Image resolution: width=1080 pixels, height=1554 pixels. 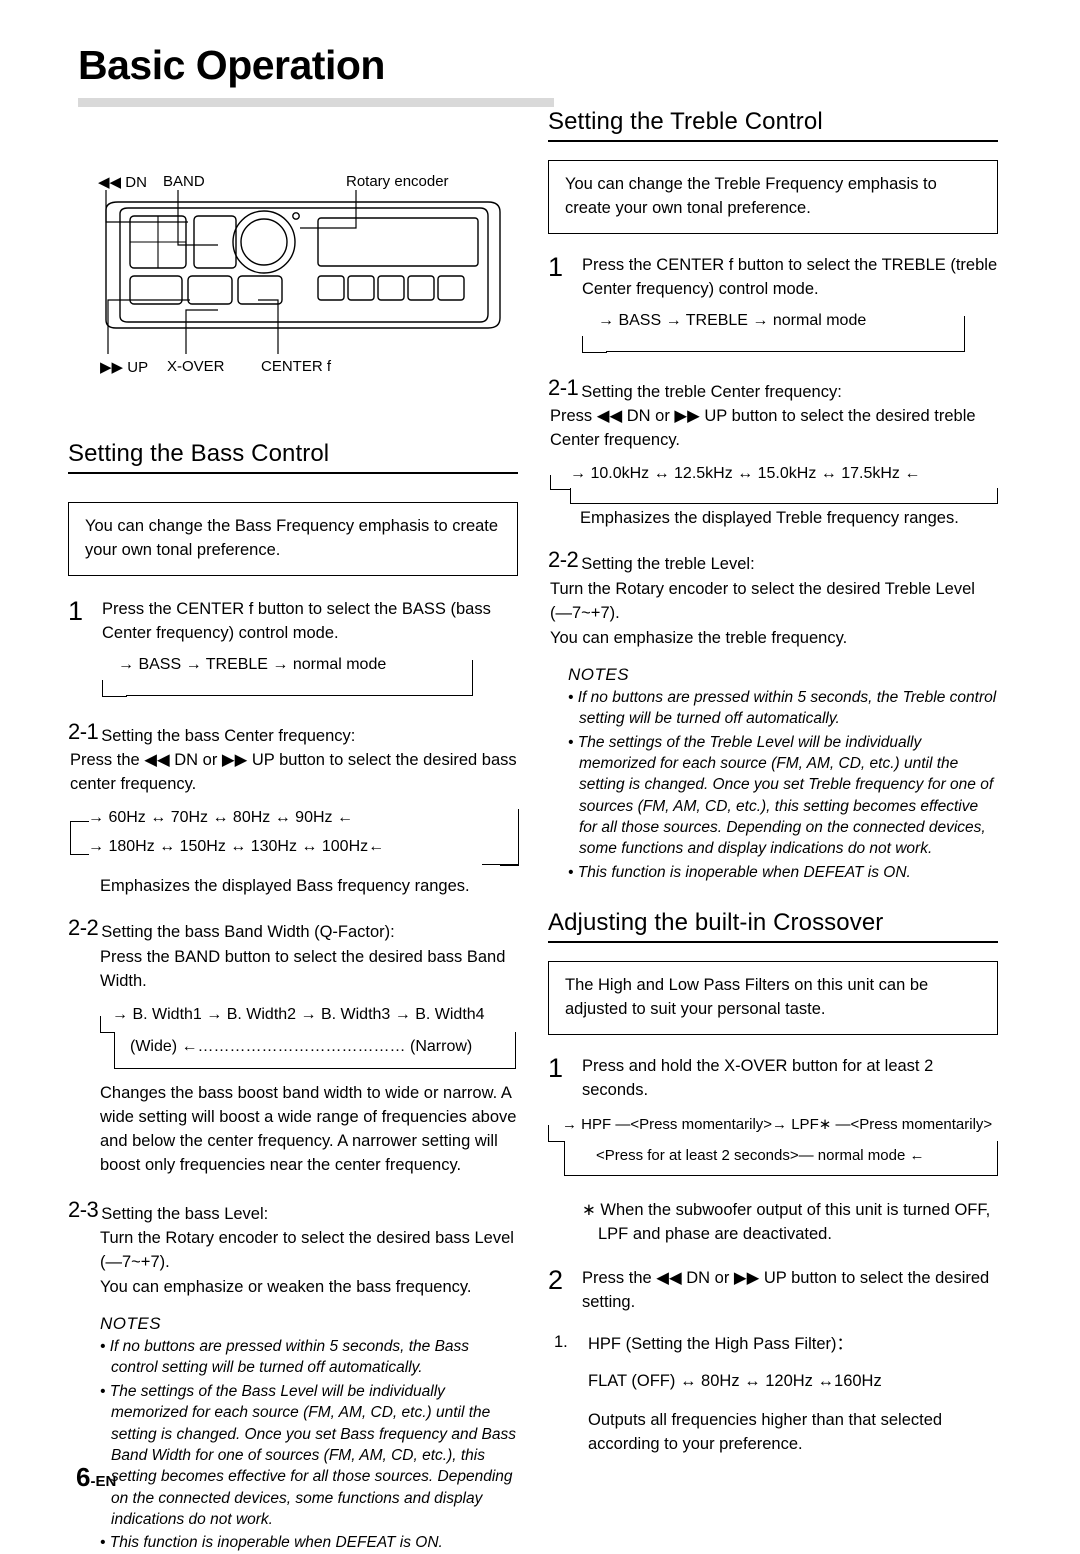 I want to click on treble-substep-2-1-number: 2-1, so click(x=563, y=387).